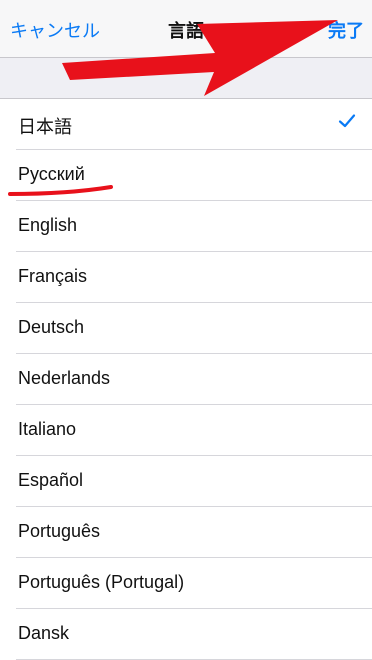 The width and height of the screenshot is (372, 660). Describe the element at coordinates (186, 226) in the screenshot. I see `language-row-english: English` at that location.